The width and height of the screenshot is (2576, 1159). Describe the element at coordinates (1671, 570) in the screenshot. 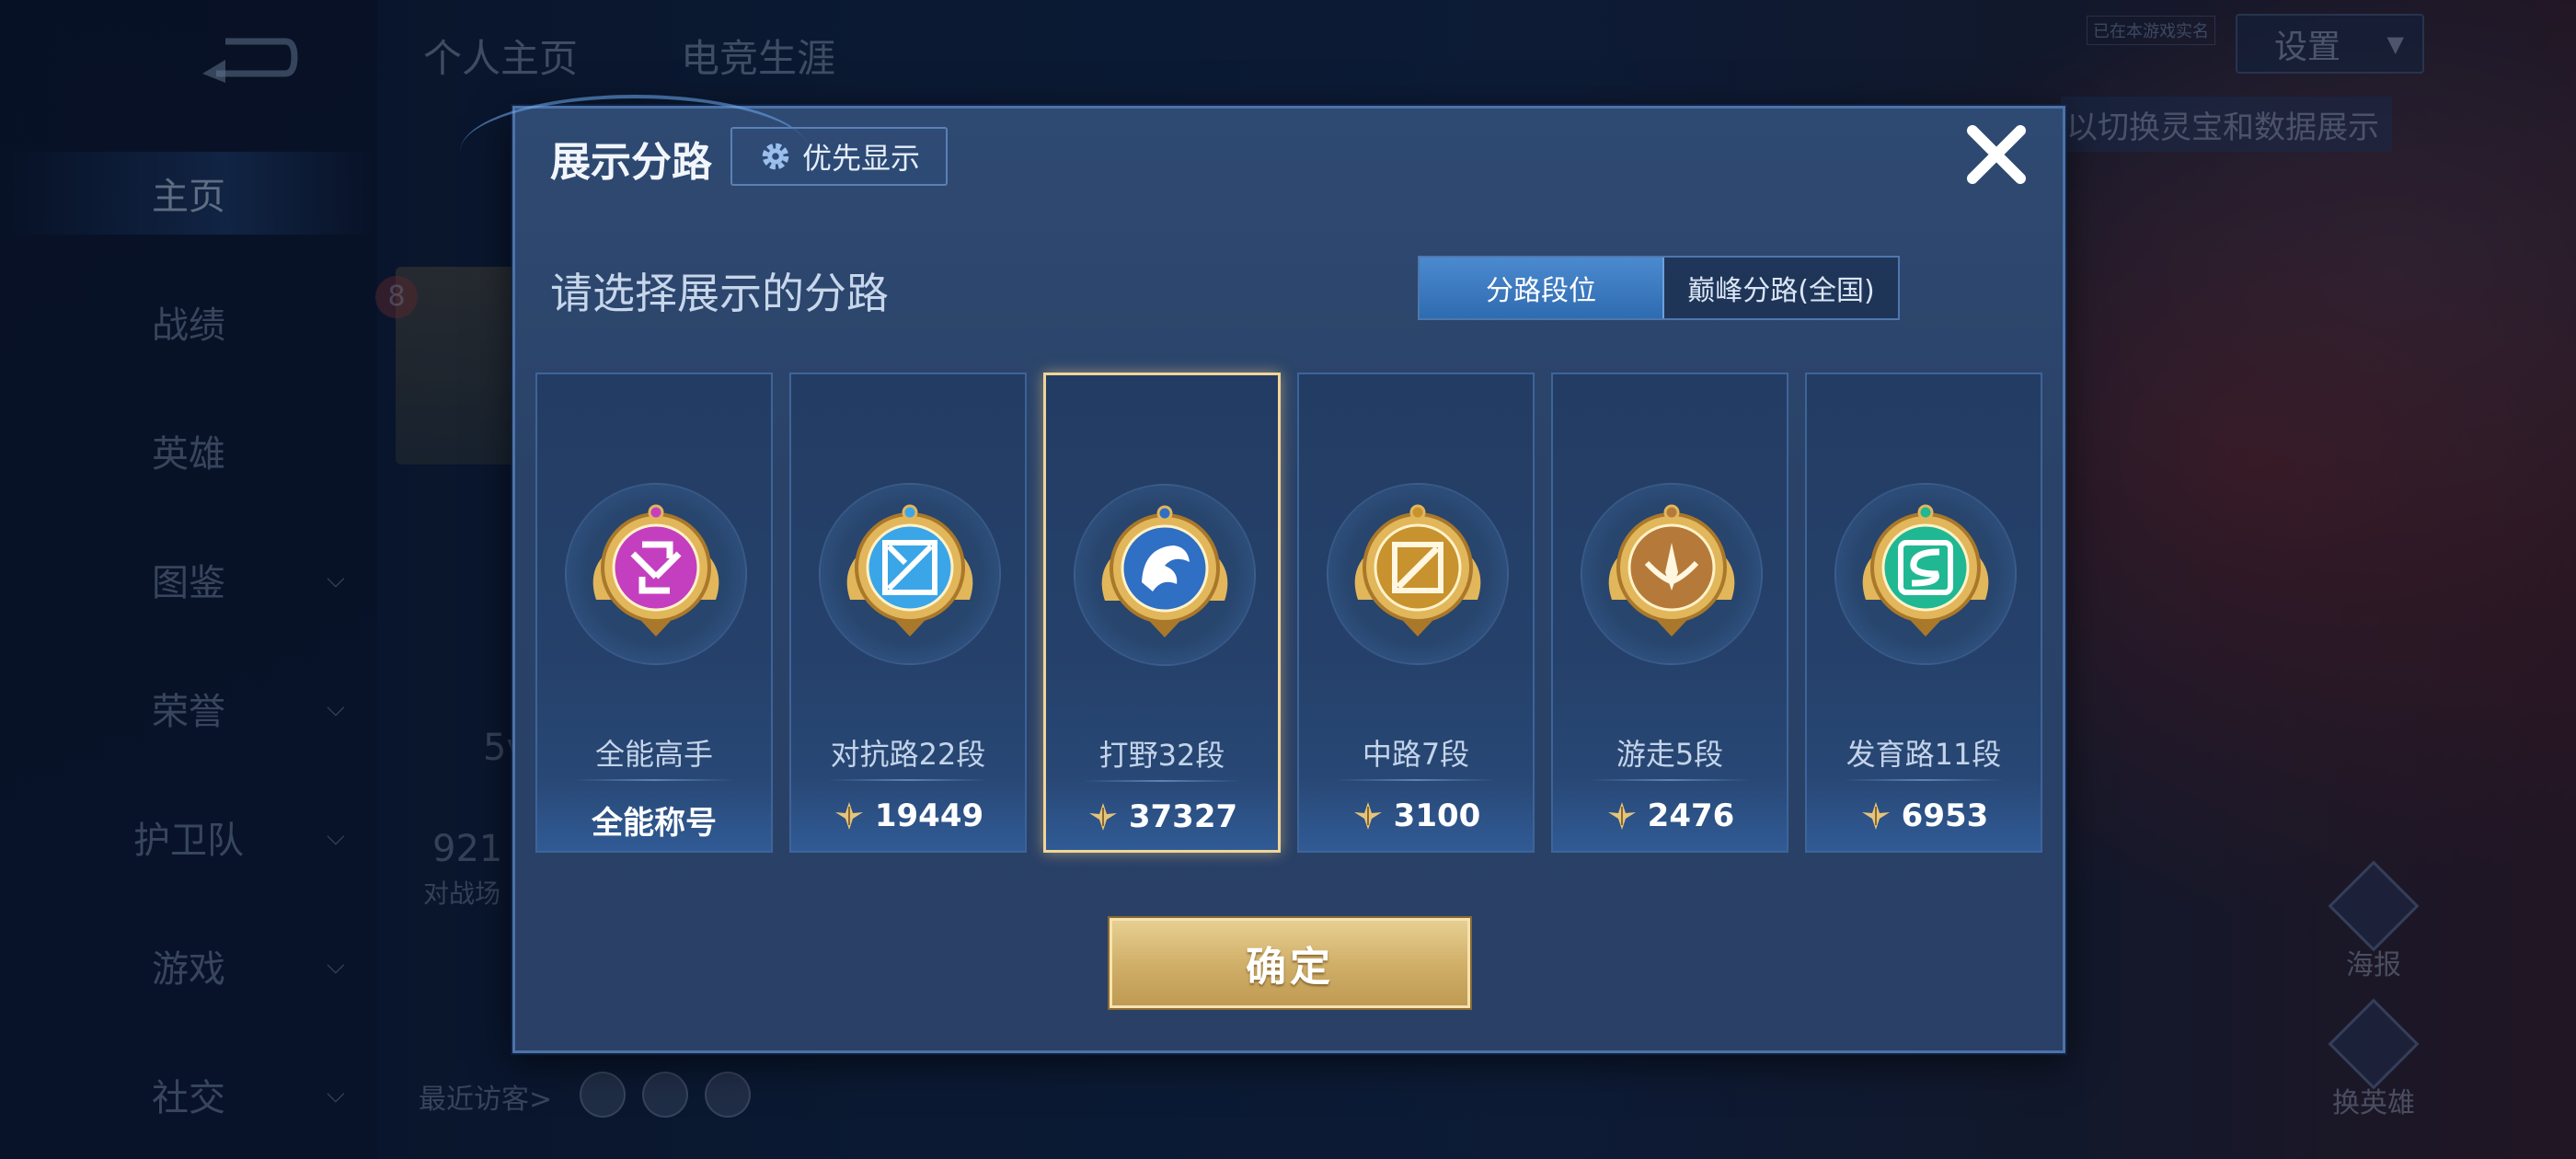

I see `roam-emblem-icon` at that location.